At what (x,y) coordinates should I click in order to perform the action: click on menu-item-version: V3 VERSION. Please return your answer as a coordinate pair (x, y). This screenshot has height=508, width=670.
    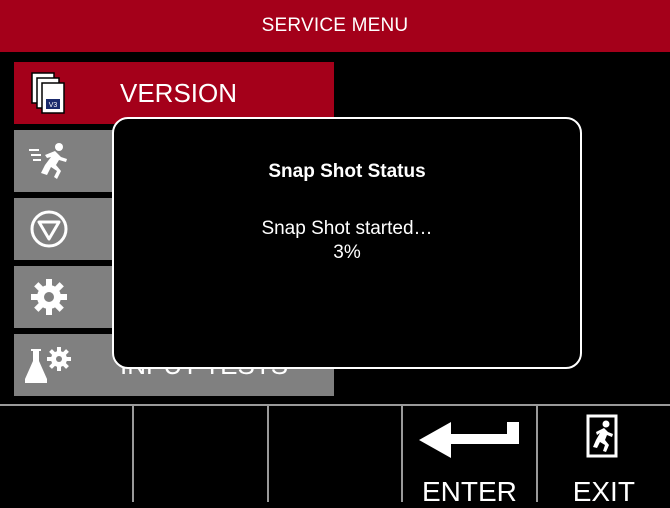
    Looking at the image, I should click on (174, 93).